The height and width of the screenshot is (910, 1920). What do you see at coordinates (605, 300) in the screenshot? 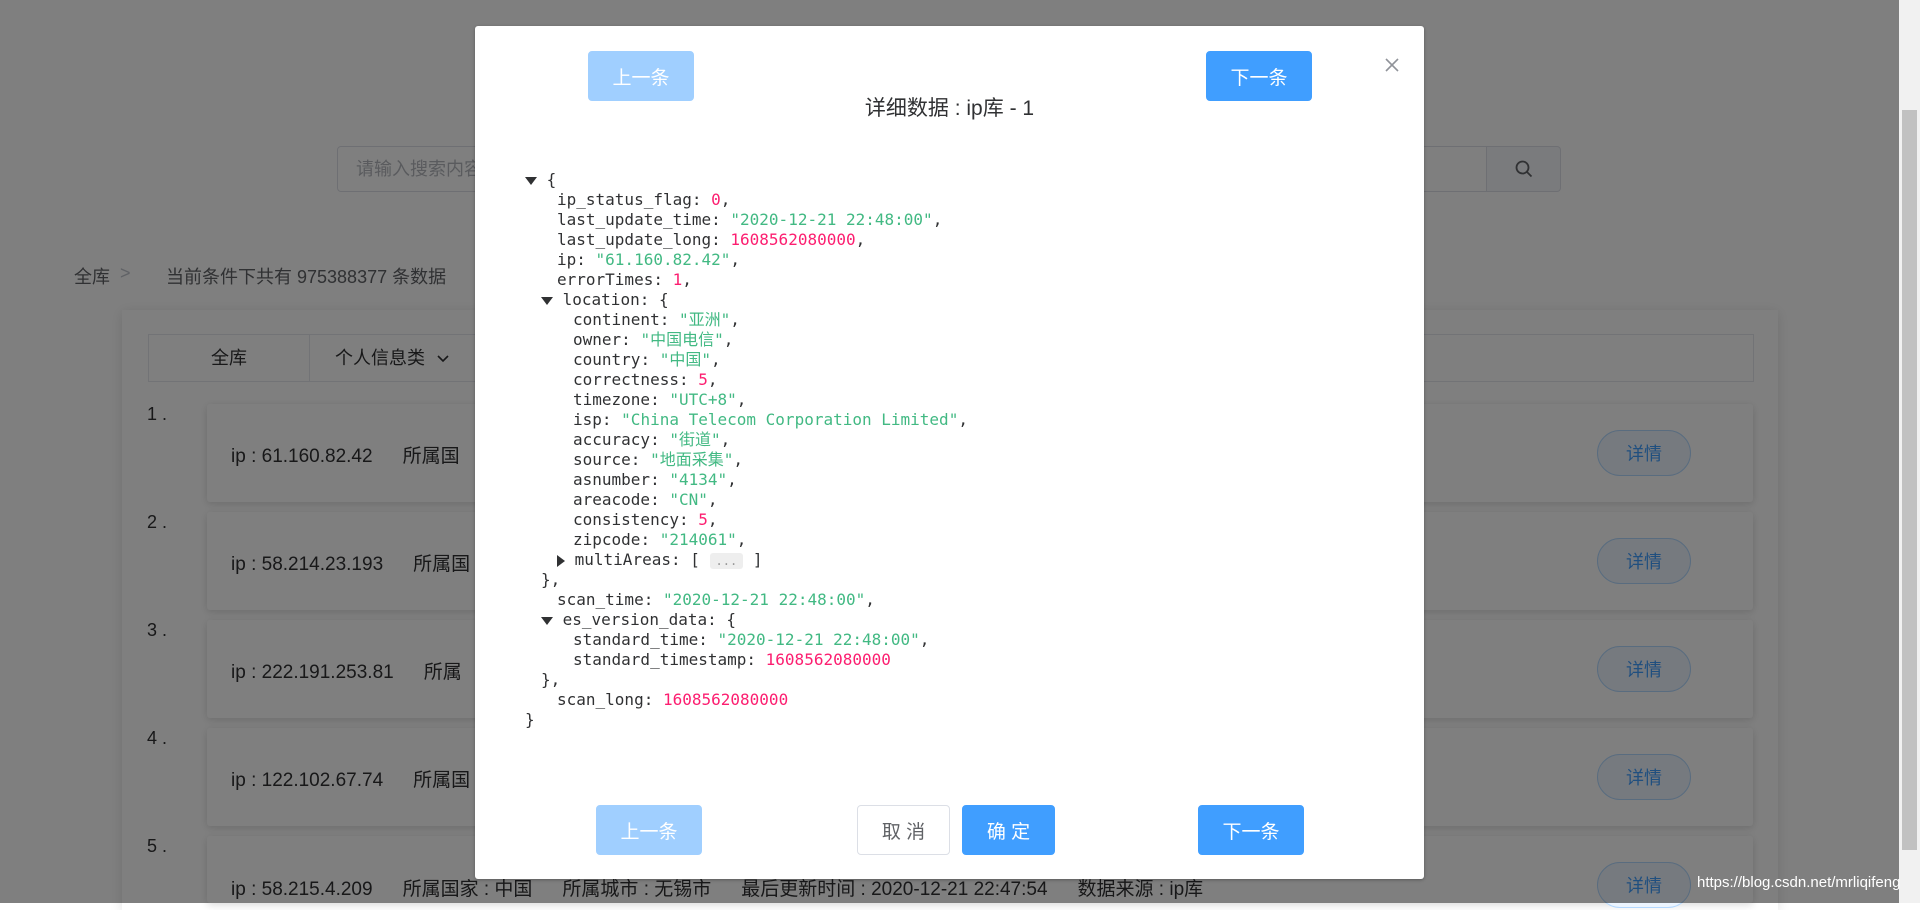
I see `json-line: location: {` at bounding box center [605, 300].